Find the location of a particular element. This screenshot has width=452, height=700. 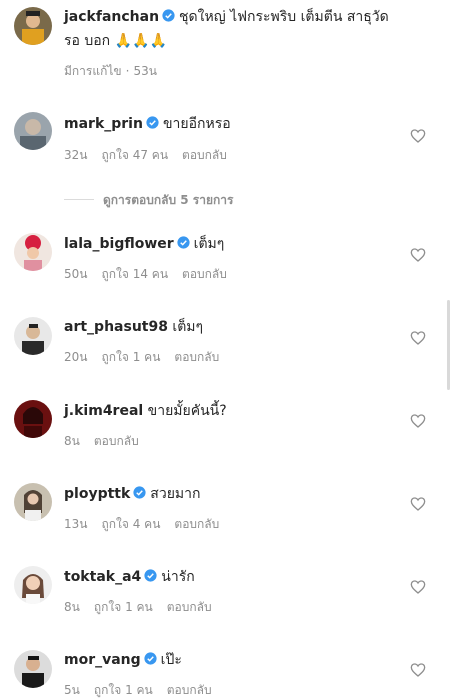

username: mark_prin is located at coordinates (103, 124).